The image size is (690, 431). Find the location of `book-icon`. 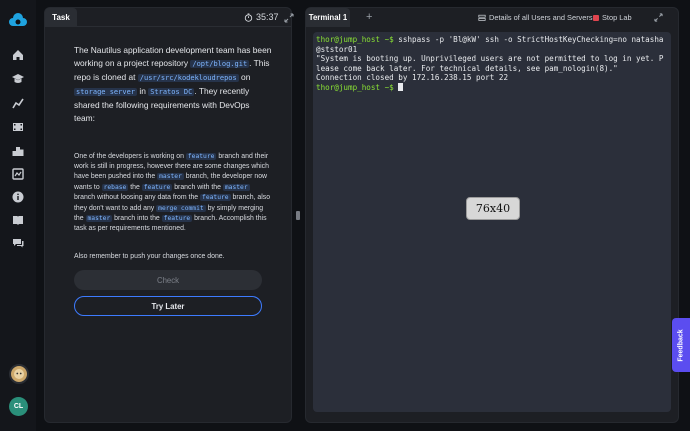

book-icon is located at coordinates (18, 220).